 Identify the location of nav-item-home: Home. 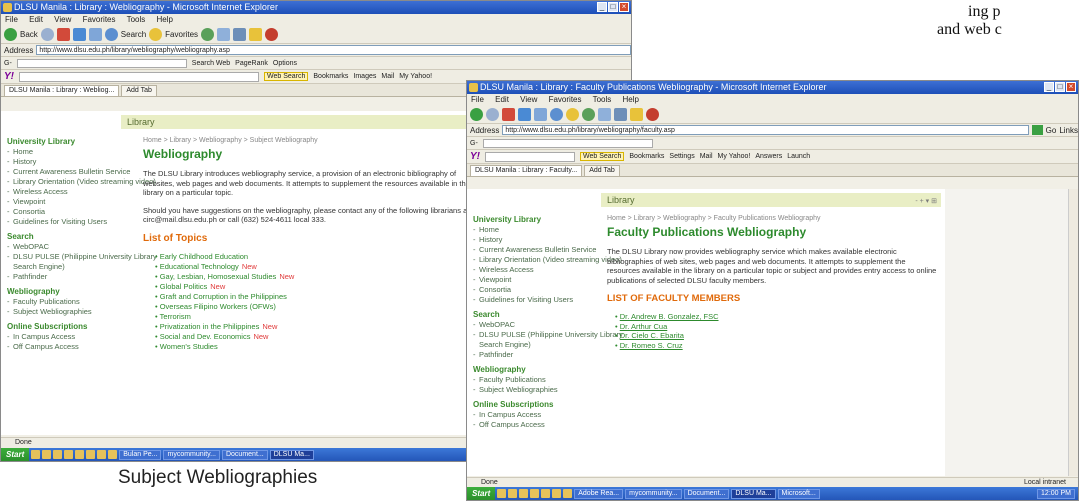
(82, 152).